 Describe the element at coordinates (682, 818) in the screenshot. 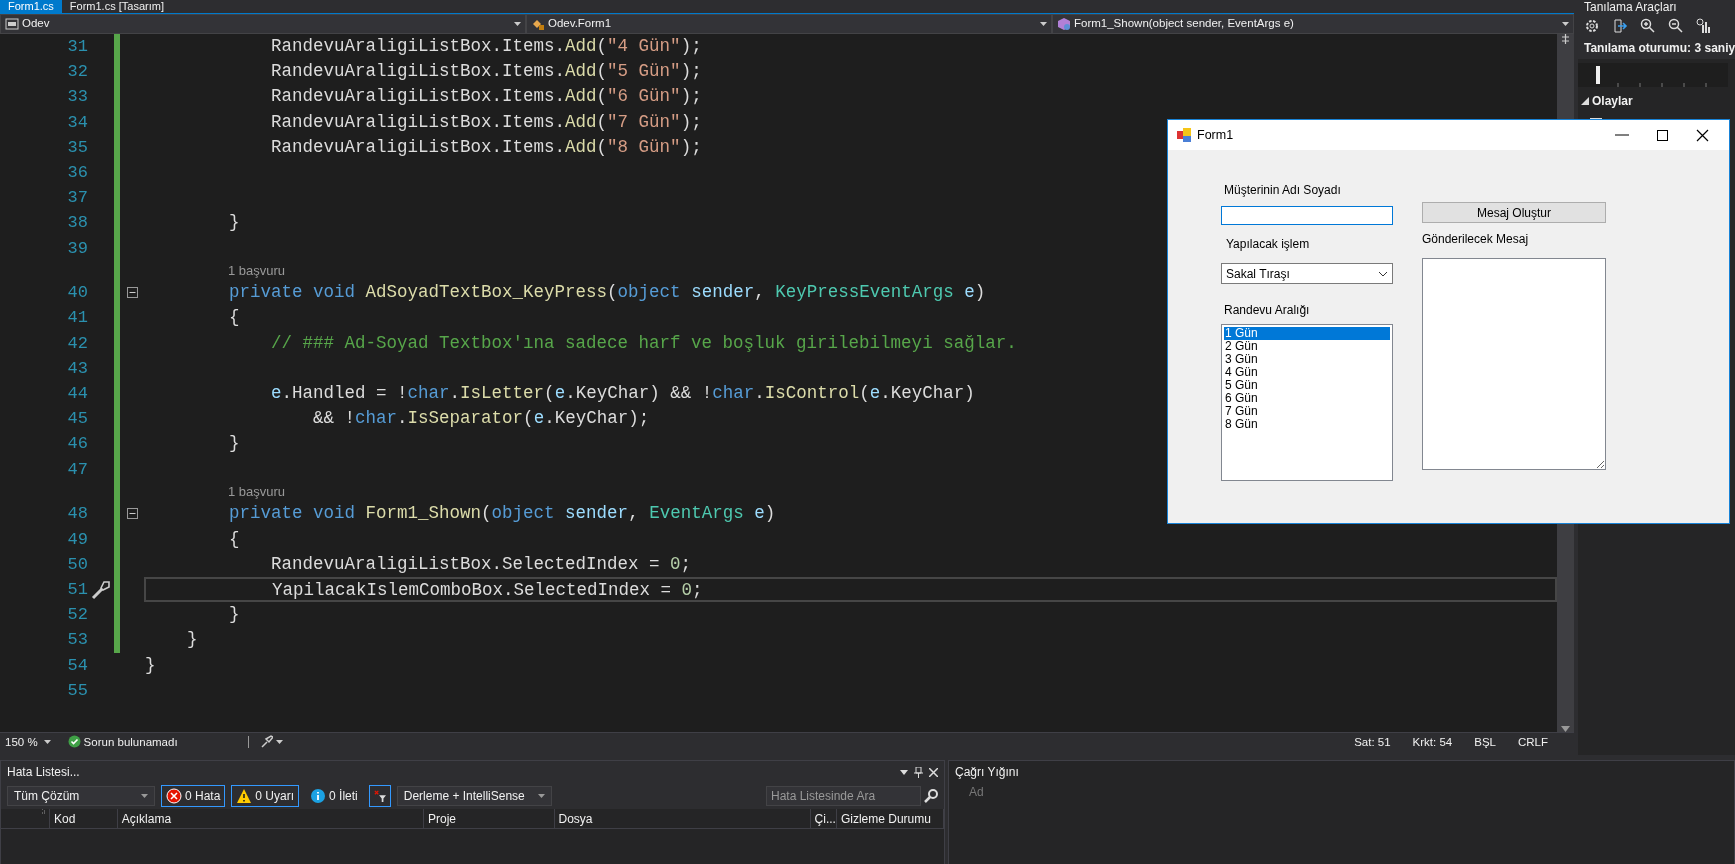

I see `column-header: Dosya` at that location.